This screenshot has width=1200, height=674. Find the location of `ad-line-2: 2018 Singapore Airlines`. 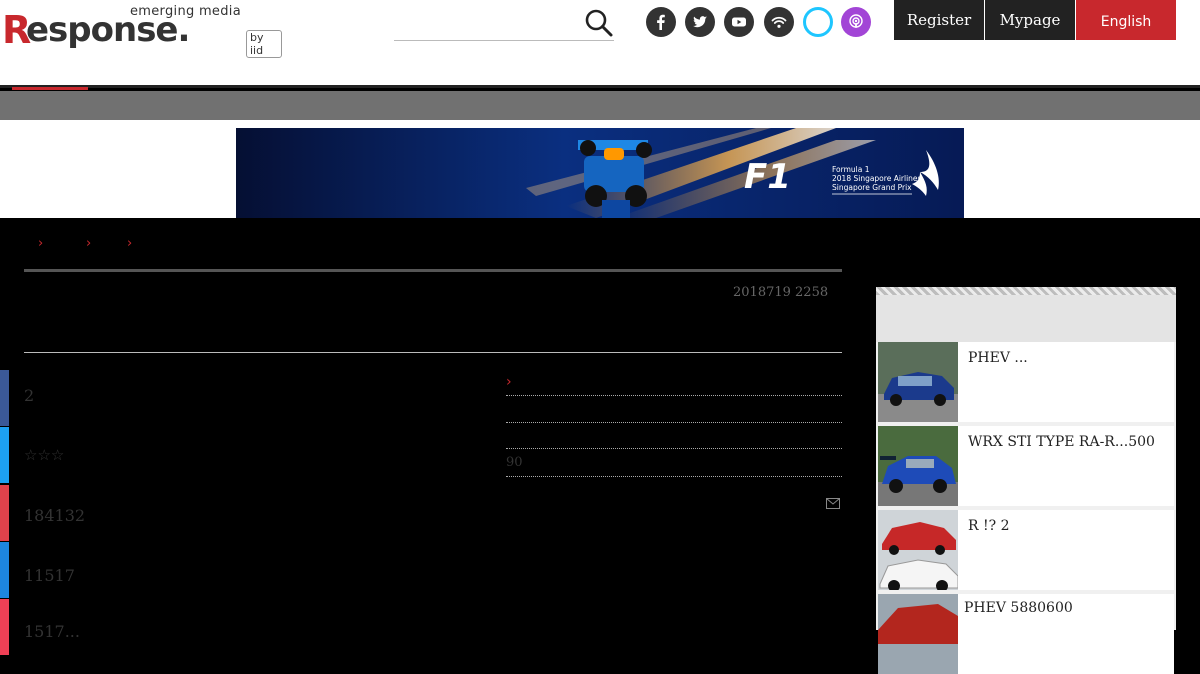

ad-line-2: 2018 Singapore Airlines is located at coordinates (877, 178).